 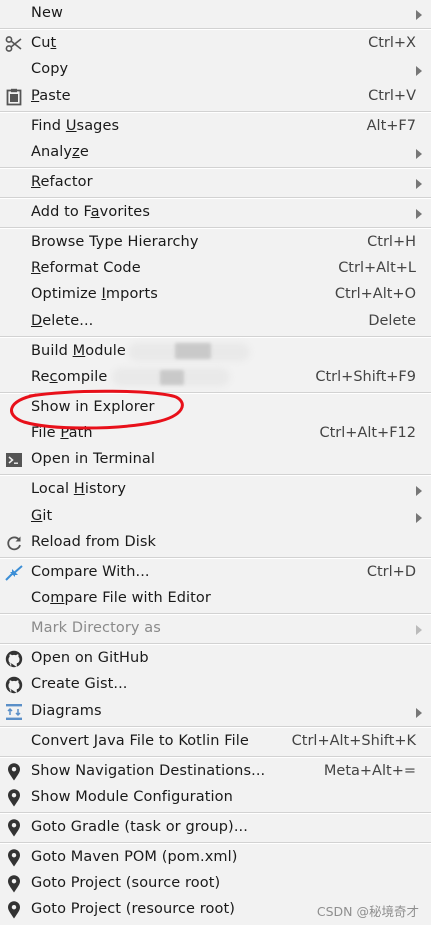 I want to click on menu-item-compare-file-with-editor: Compare File with Editor, so click(x=215, y=599).